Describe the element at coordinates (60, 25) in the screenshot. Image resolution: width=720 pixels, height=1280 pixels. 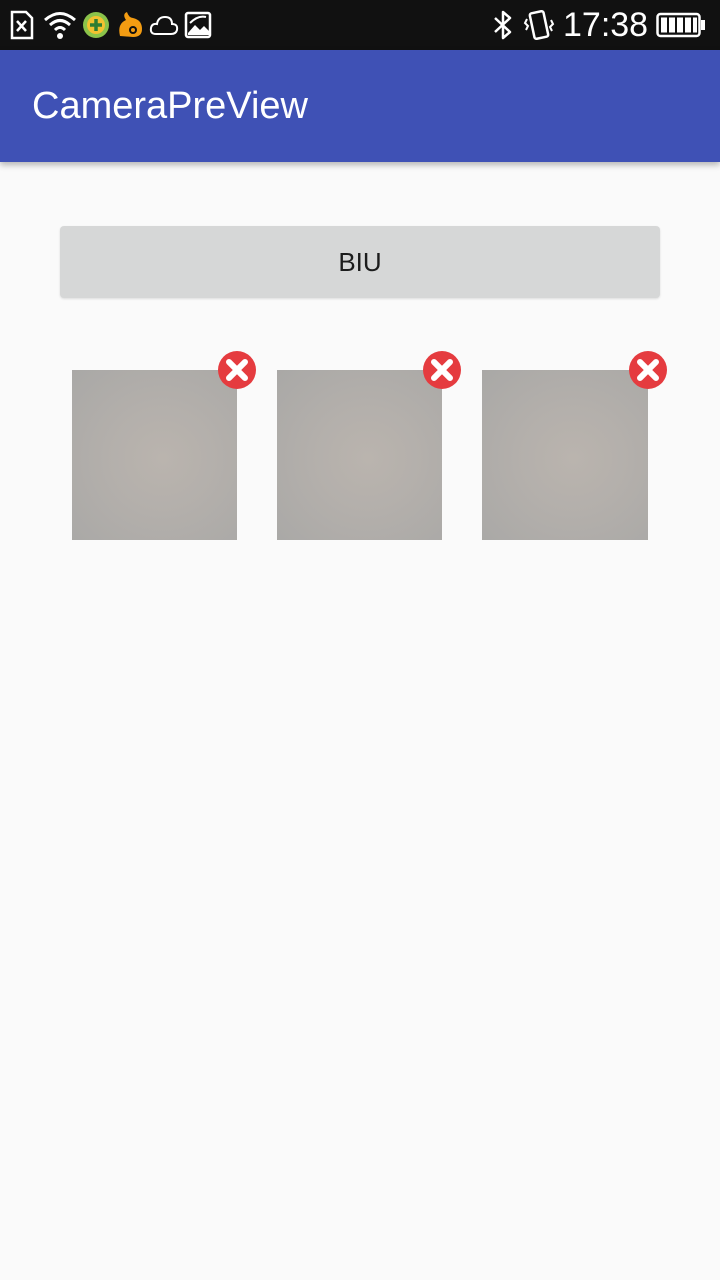
I see `wifi-icon` at that location.